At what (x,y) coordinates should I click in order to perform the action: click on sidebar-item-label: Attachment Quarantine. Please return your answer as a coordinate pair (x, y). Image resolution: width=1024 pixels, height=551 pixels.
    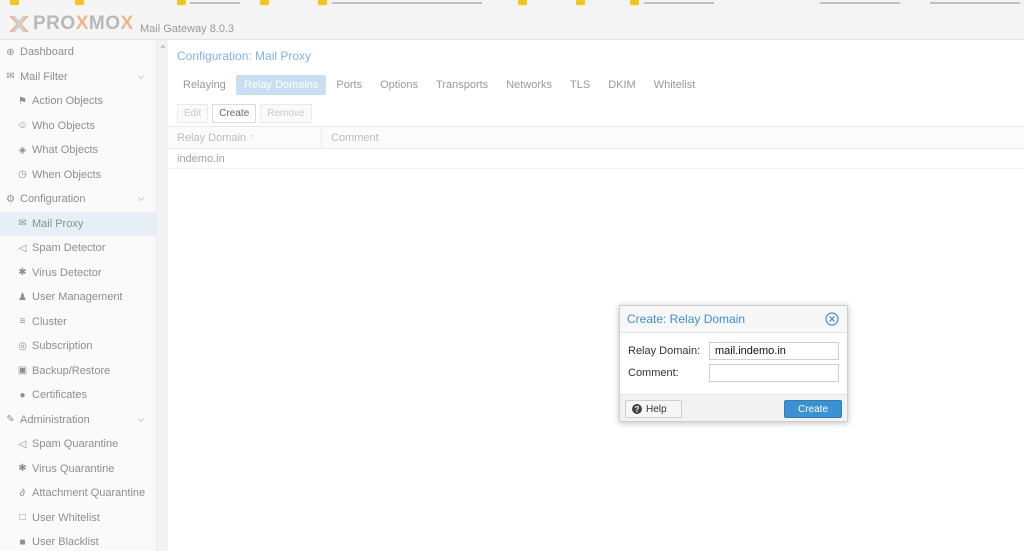
    Looking at the image, I should click on (89, 493).